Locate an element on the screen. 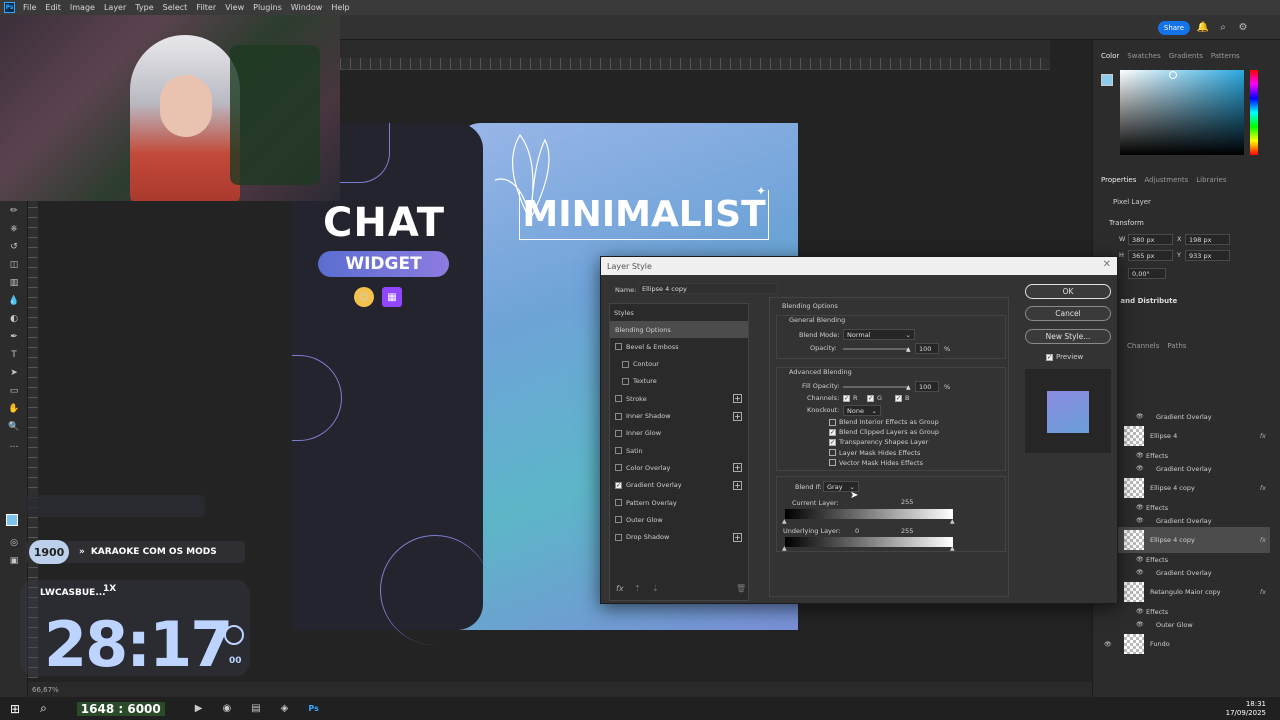 This screenshot has width=1280, height=720. fill-opacity-field: 100 is located at coordinates (927, 386).